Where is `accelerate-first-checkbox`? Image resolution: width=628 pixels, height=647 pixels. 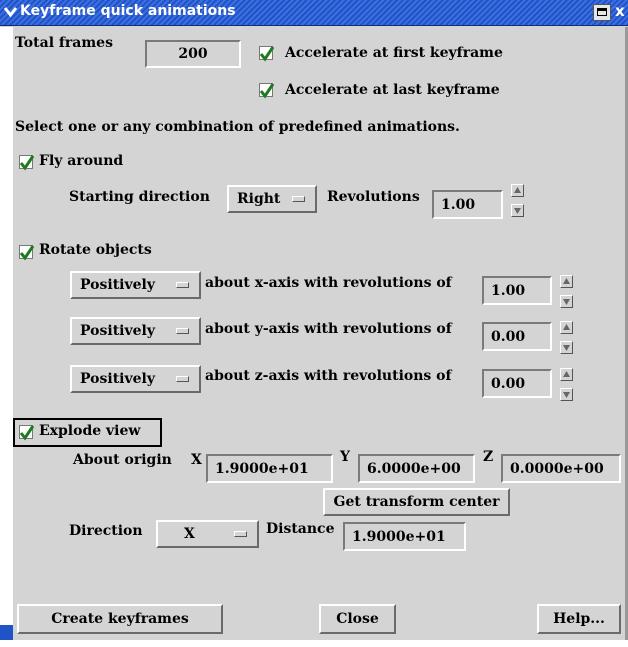 accelerate-first-checkbox is located at coordinates (267, 54).